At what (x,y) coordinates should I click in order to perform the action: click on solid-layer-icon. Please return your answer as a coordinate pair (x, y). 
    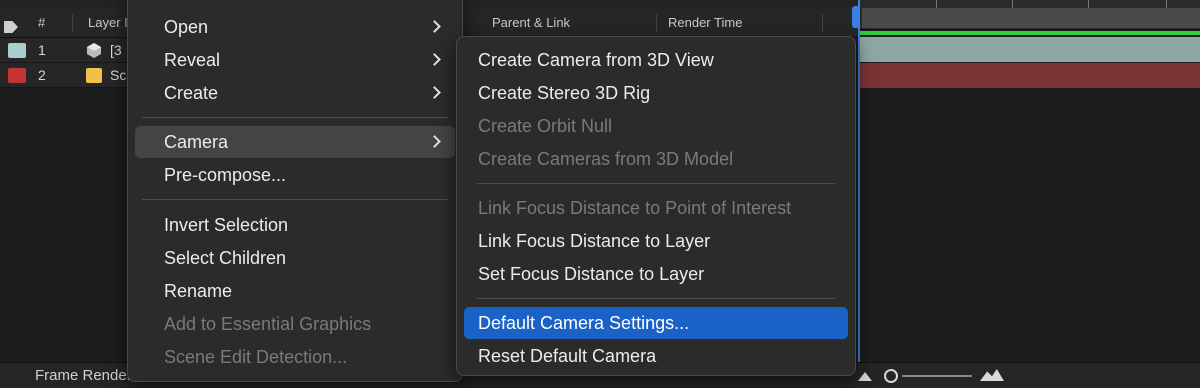
    Looking at the image, I should click on (94, 75).